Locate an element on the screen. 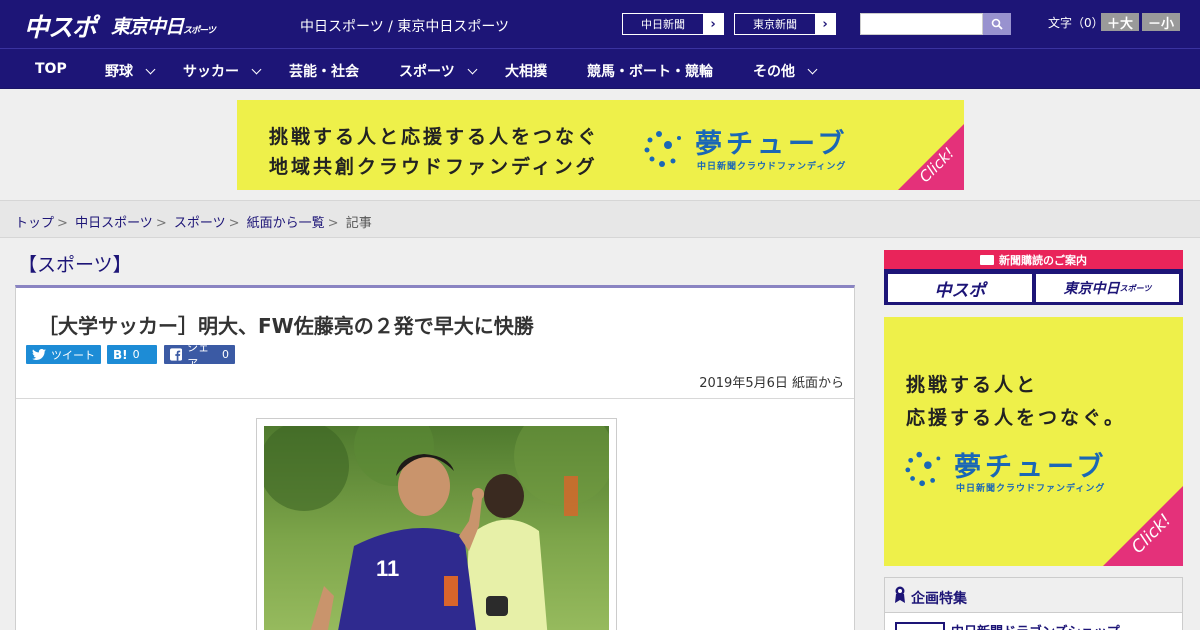 The width and height of the screenshot is (1200, 630). article-title: ［大学サッカー］明大、FW佐藤亮の２発で早大に快勝 is located at coordinates (286, 326).